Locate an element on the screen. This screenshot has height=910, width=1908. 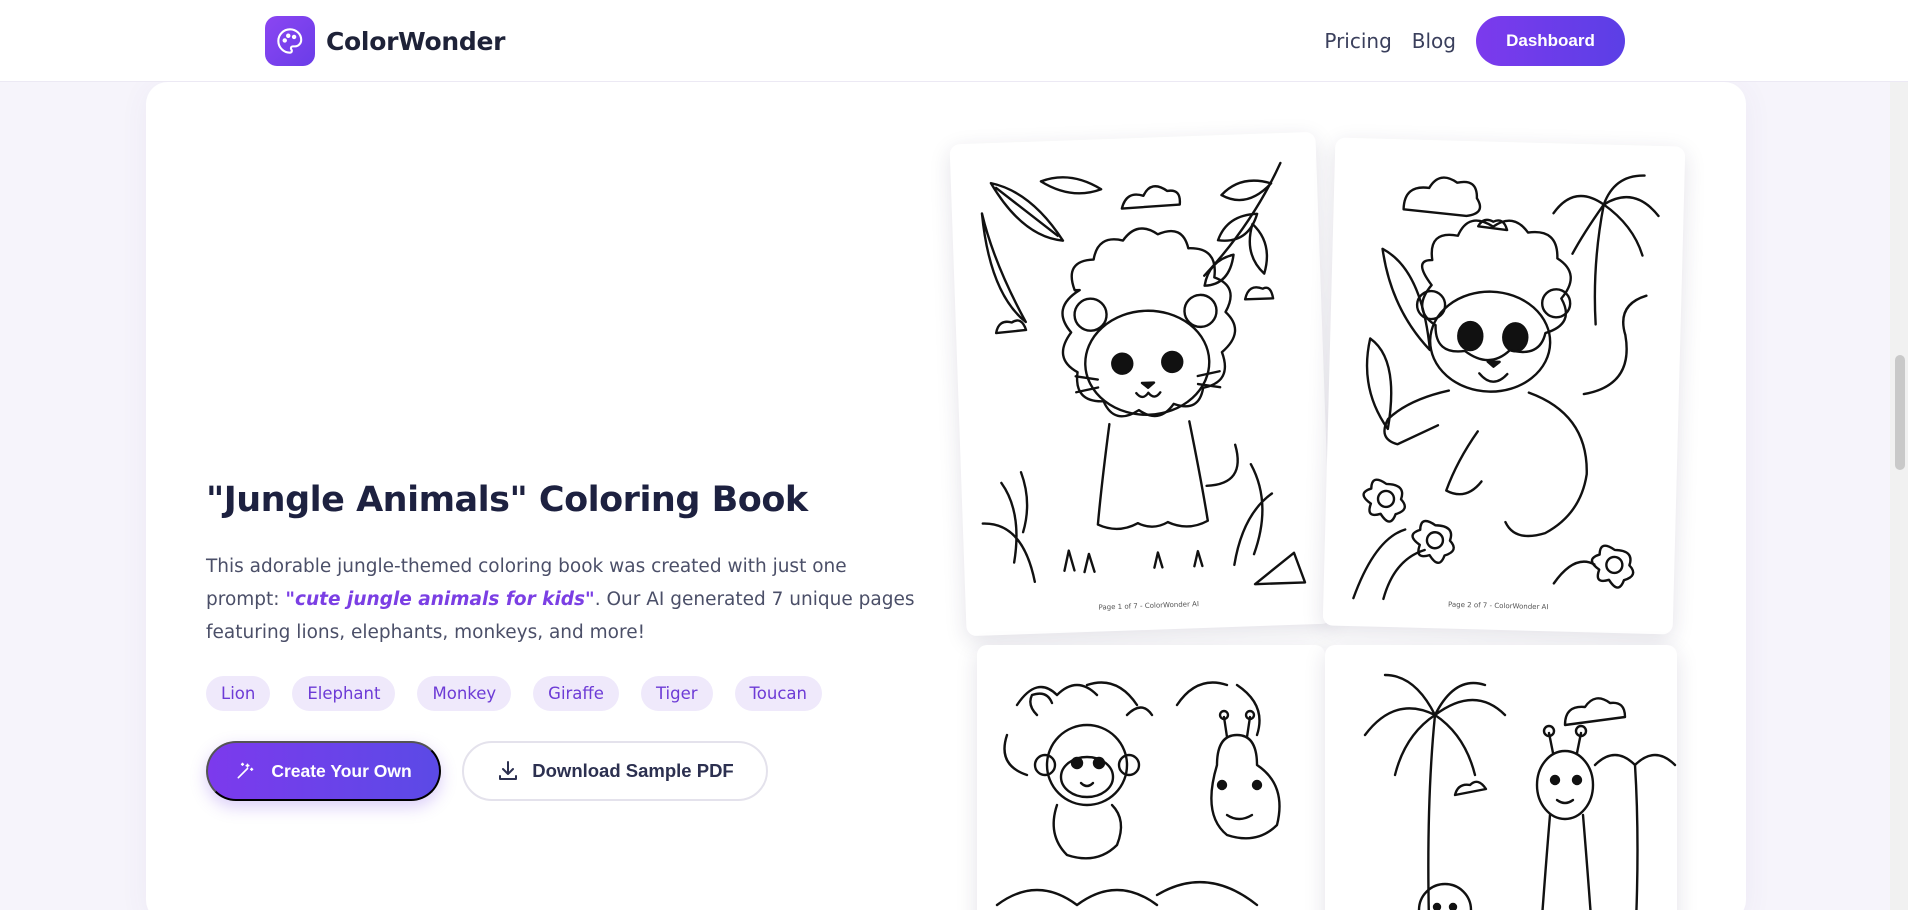
coloring-page-1: Page 1 of 7 - ColorWonder AI is located at coordinates (1141, 384).